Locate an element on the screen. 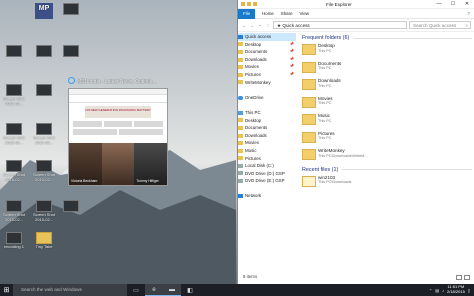 The height and width of the screenshot is (296, 474). nav-item-local-disk: Local Disk (C:) is located at coordinates (267, 166).